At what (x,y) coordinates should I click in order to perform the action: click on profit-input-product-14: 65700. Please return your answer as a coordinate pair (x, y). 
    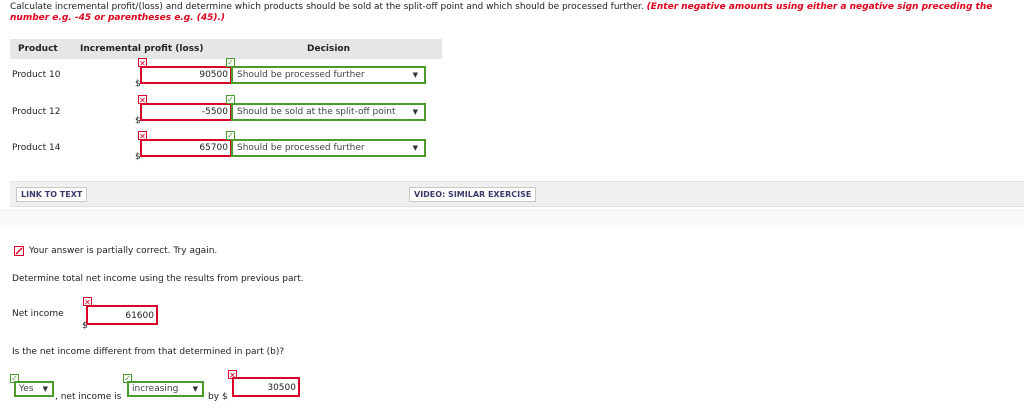
    Looking at the image, I should click on (186, 148).